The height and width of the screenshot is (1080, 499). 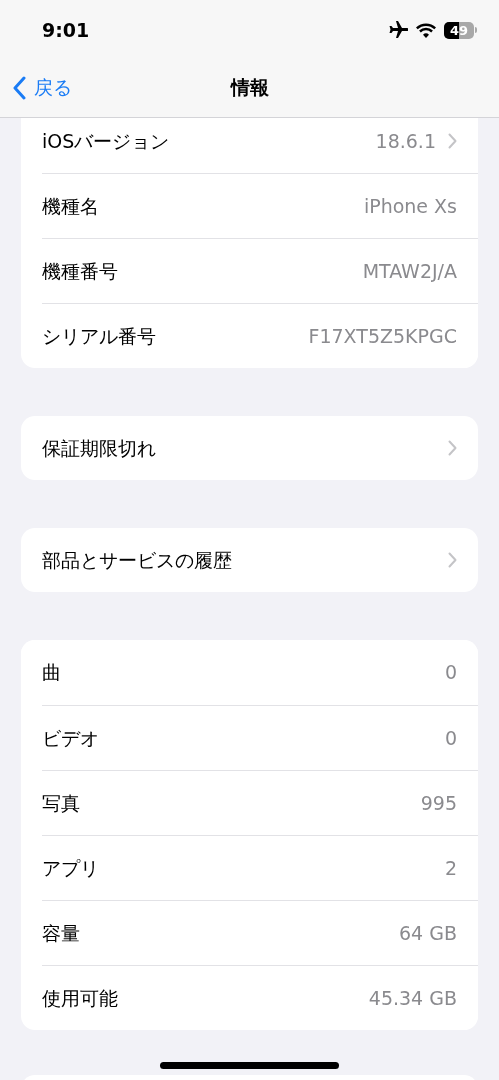 What do you see at coordinates (412, 998) in the screenshot?
I see `row-value: 45.34 GB` at bounding box center [412, 998].